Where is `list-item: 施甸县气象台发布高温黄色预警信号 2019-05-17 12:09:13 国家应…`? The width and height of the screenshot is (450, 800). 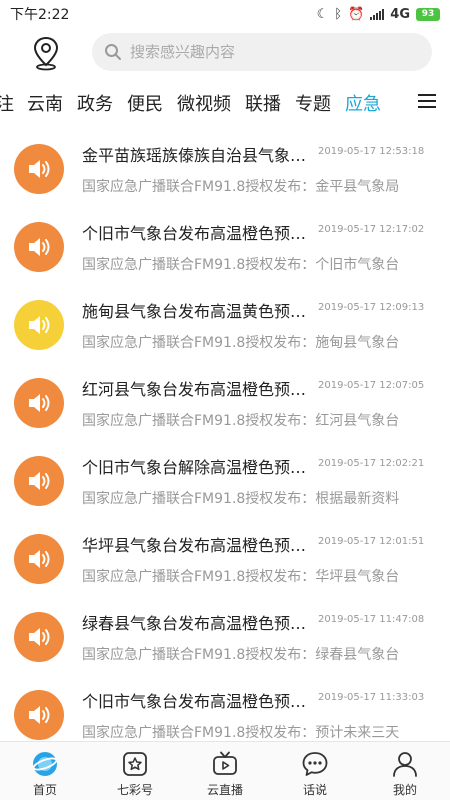
list-item: 施甸县气象台发布高温黄色预警信号 2019-05-17 12:09:13 国家应… is located at coordinates (225, 321).